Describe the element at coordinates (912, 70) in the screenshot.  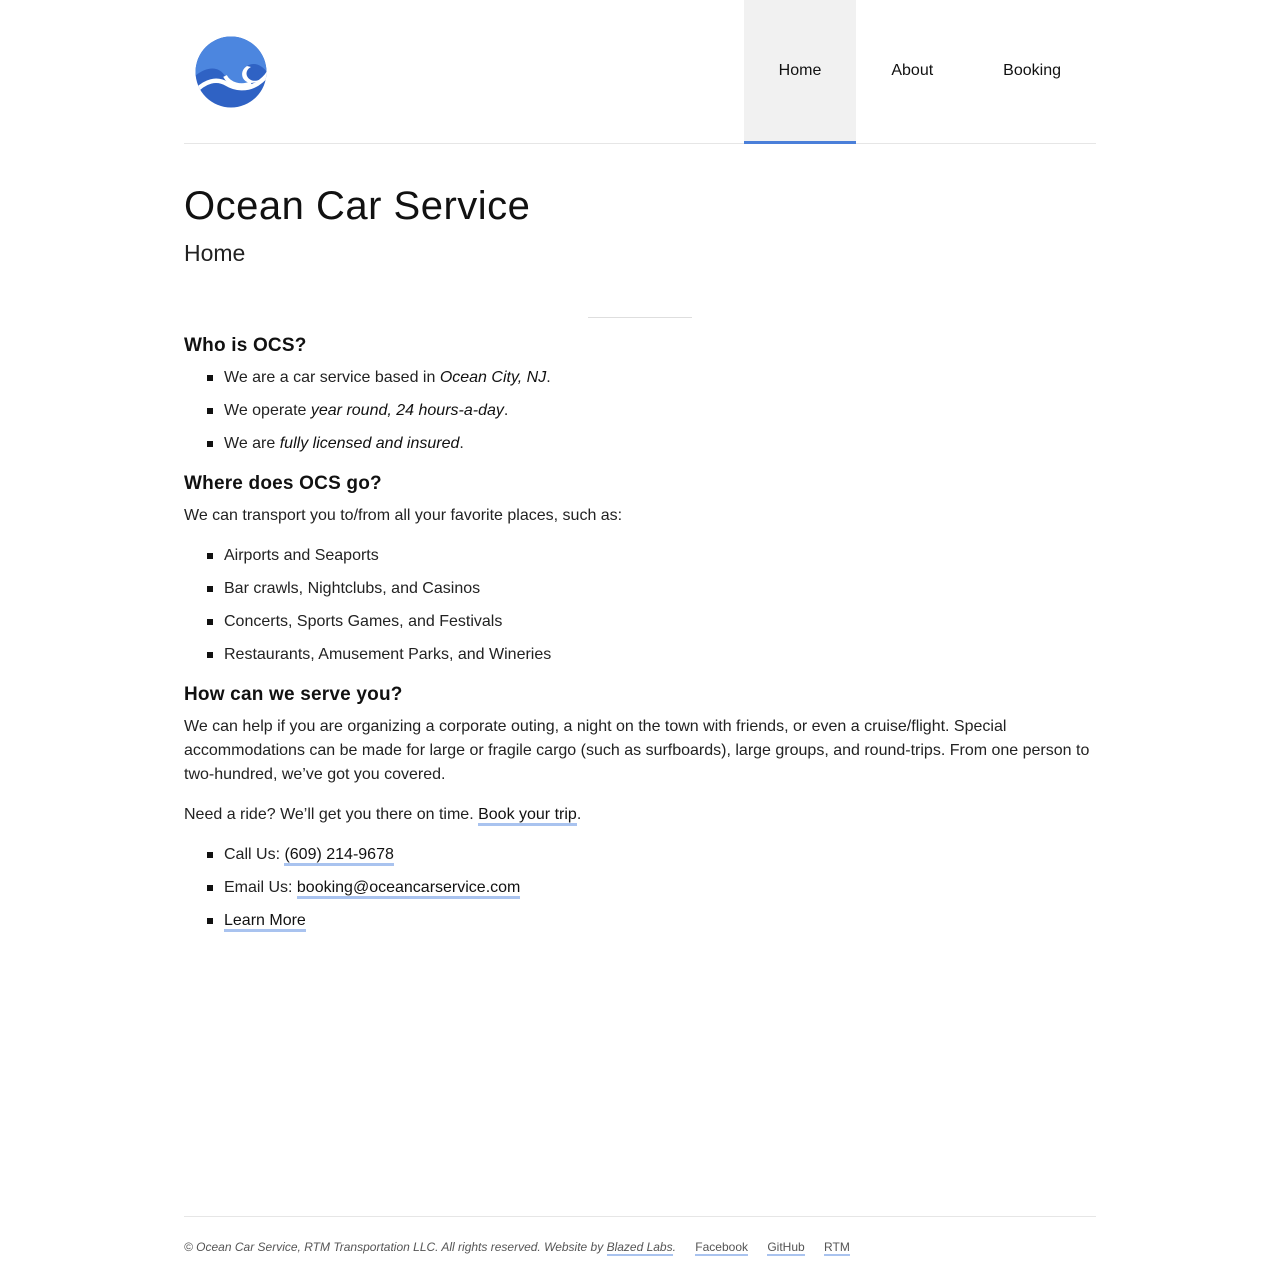
I see `nav-item-about: About` at that location.